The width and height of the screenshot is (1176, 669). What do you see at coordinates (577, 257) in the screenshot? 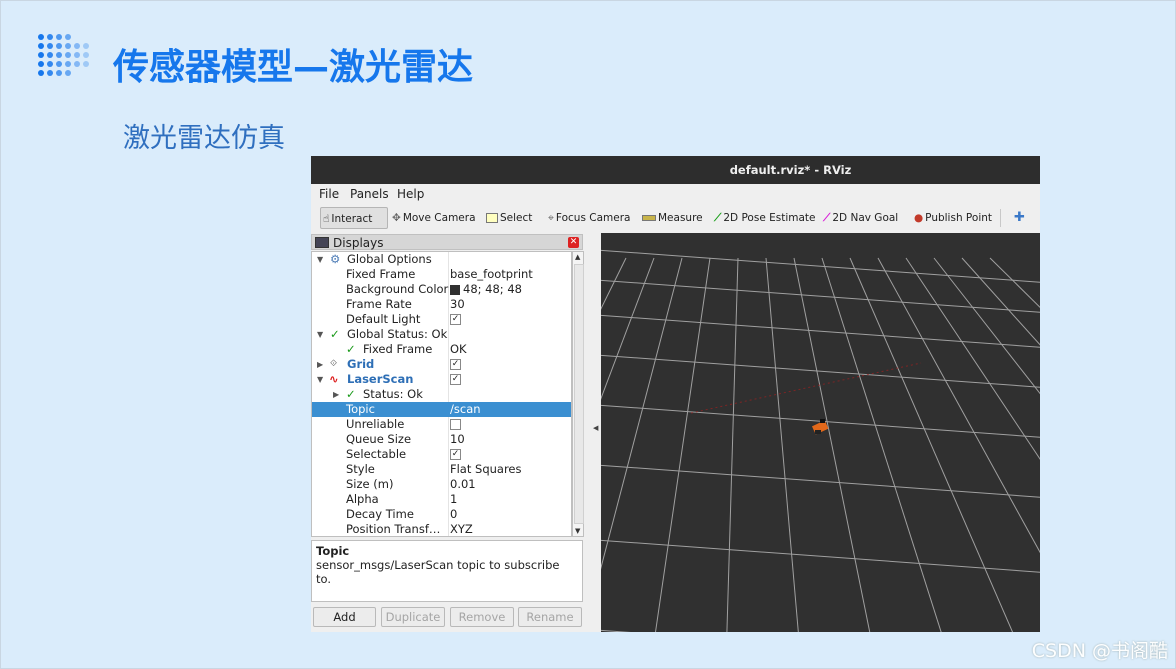
I see `scroll-up-icon: ▲` at bounding box center [577, 257].